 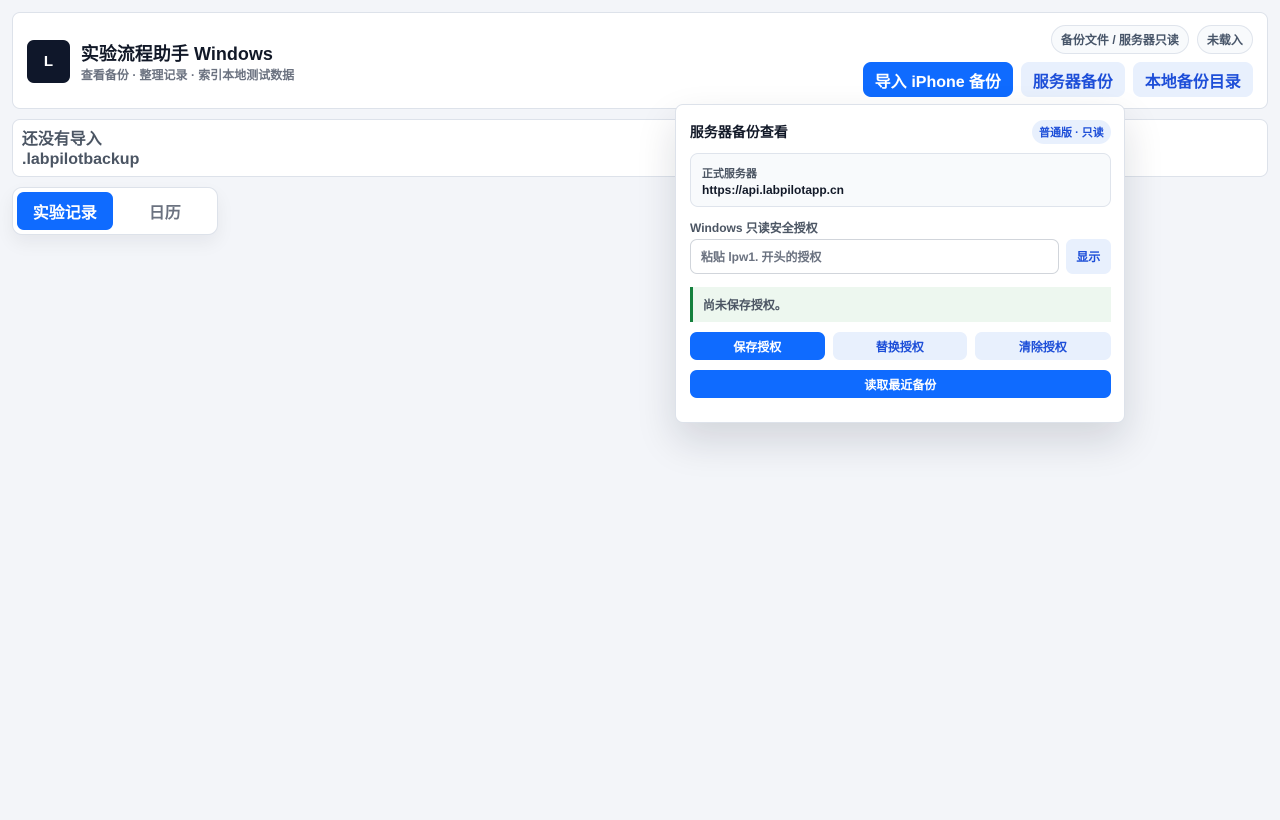 I want to click on show-token-button: 显示, so click(x=1088, y=256).